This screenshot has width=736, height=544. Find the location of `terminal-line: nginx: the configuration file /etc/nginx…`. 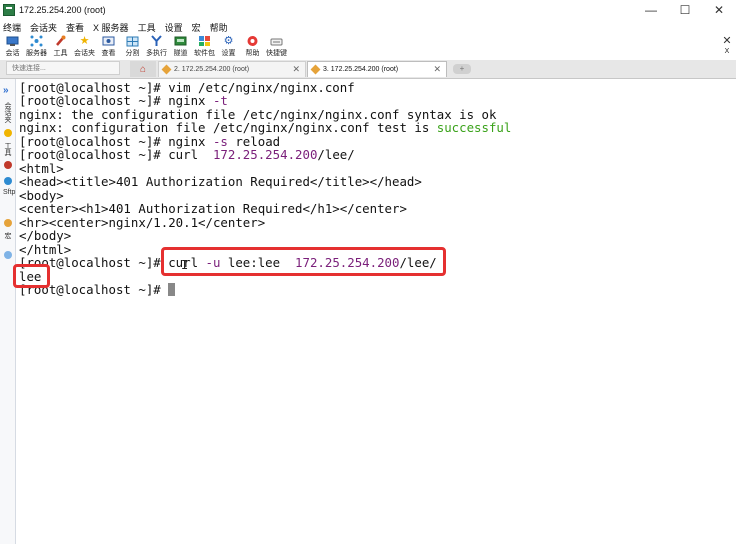

terminal-line: nginx: the configuration file /etc/nginx… is located at coordinates (257, 114).